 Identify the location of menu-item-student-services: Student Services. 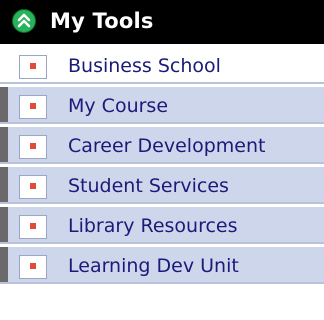
(162, 185).